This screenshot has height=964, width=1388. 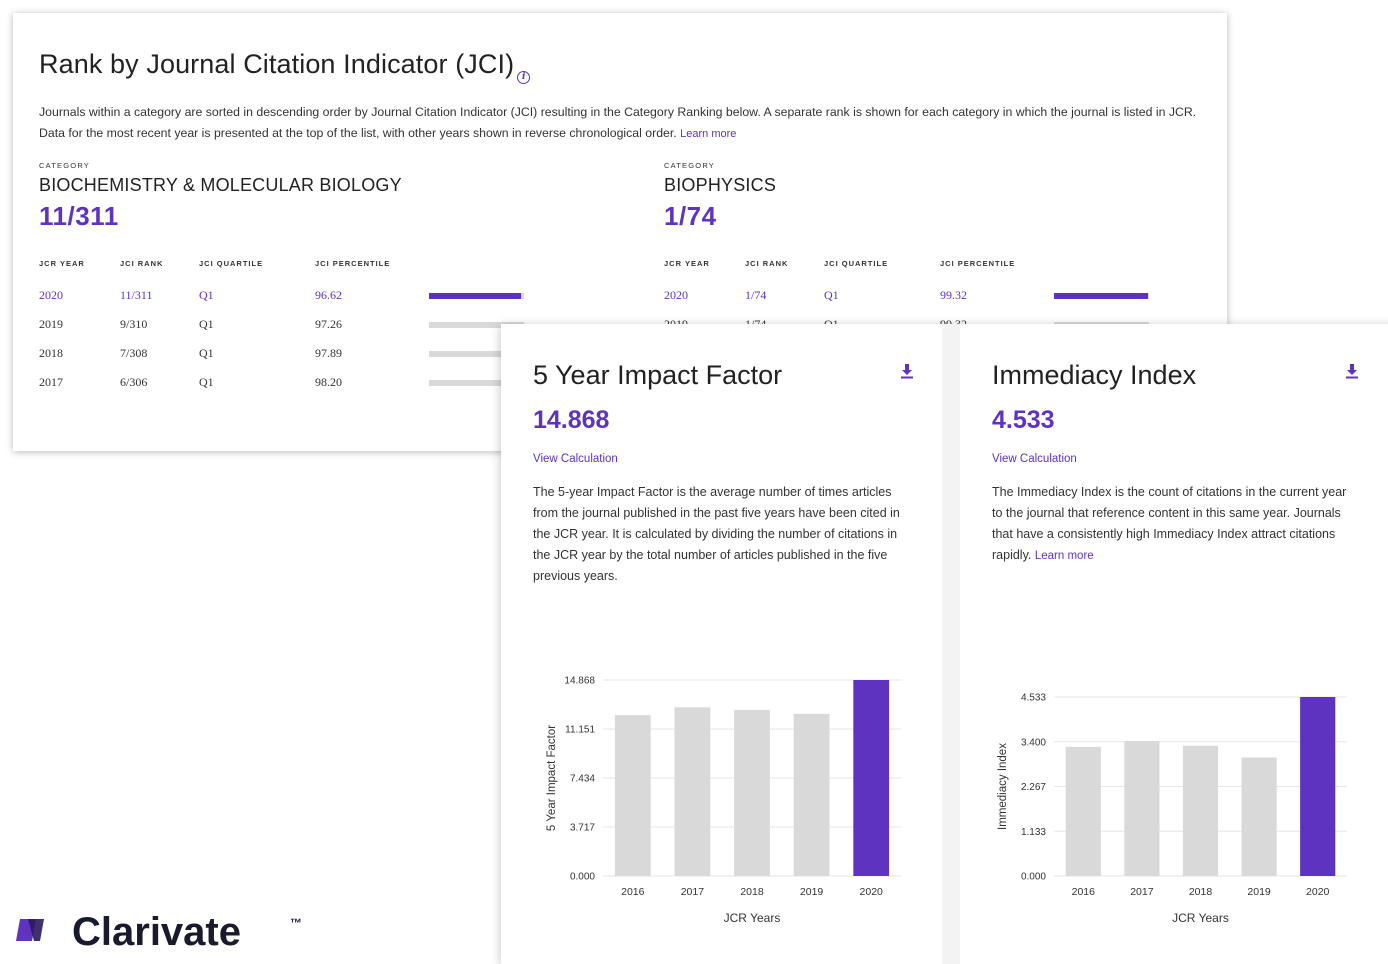 I want to click on cell-rank: 1/74, so click(x=756, y=295).